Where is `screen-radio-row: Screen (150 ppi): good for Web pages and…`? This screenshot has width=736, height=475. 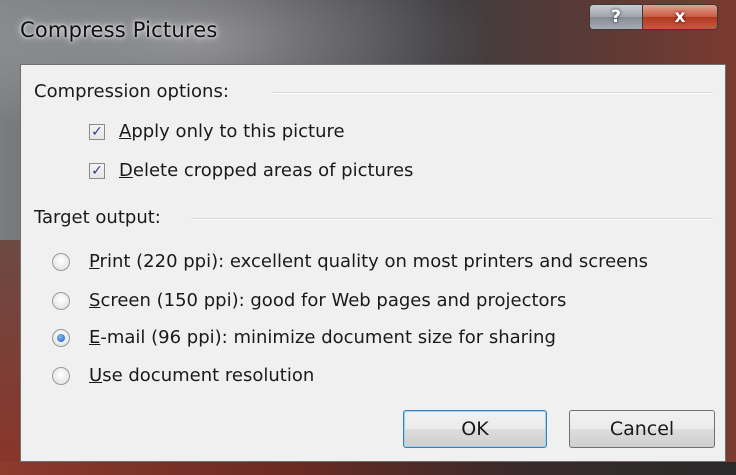 screen-radio-row: Screen (150 ppi): good for Web pages and… is located at coordinates (309, 300).